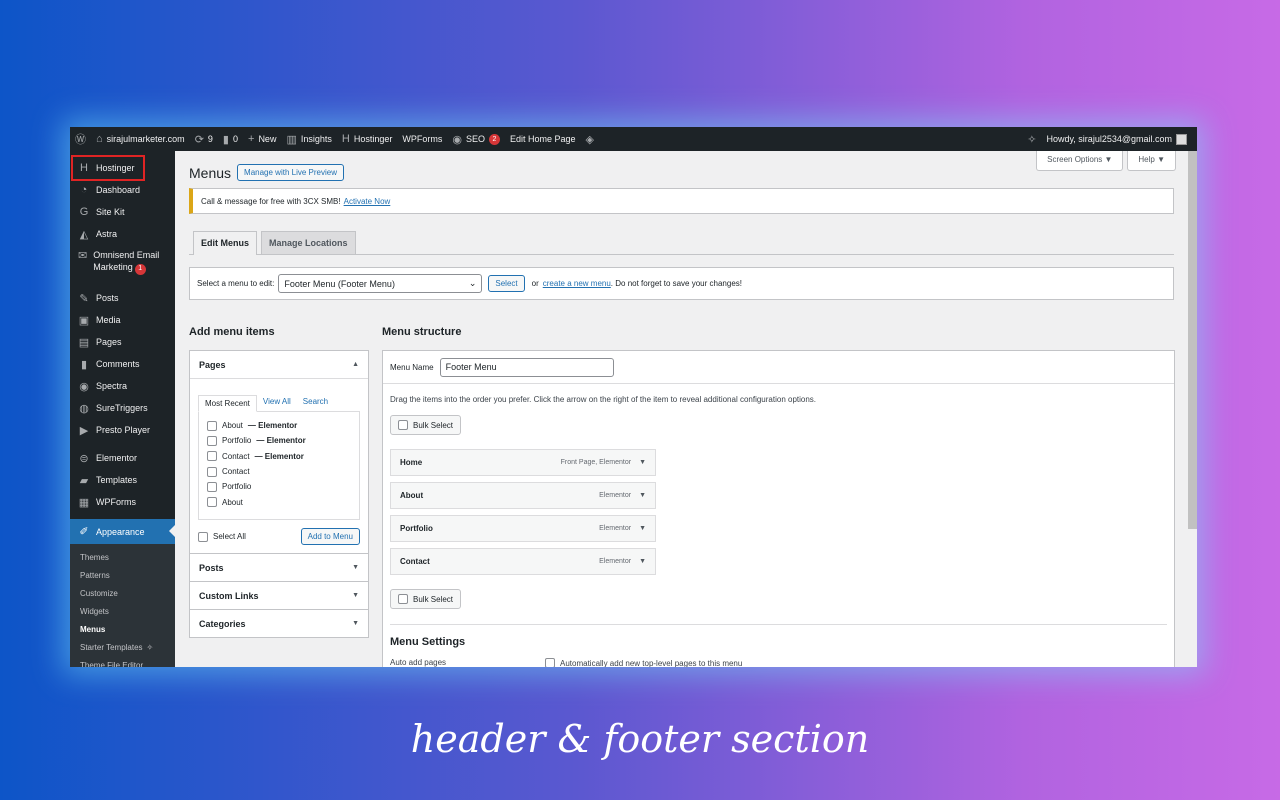  Describe the element at coordinates (84, 190) in the screenshot. I see `dashboard-icon: ◔` at that location.